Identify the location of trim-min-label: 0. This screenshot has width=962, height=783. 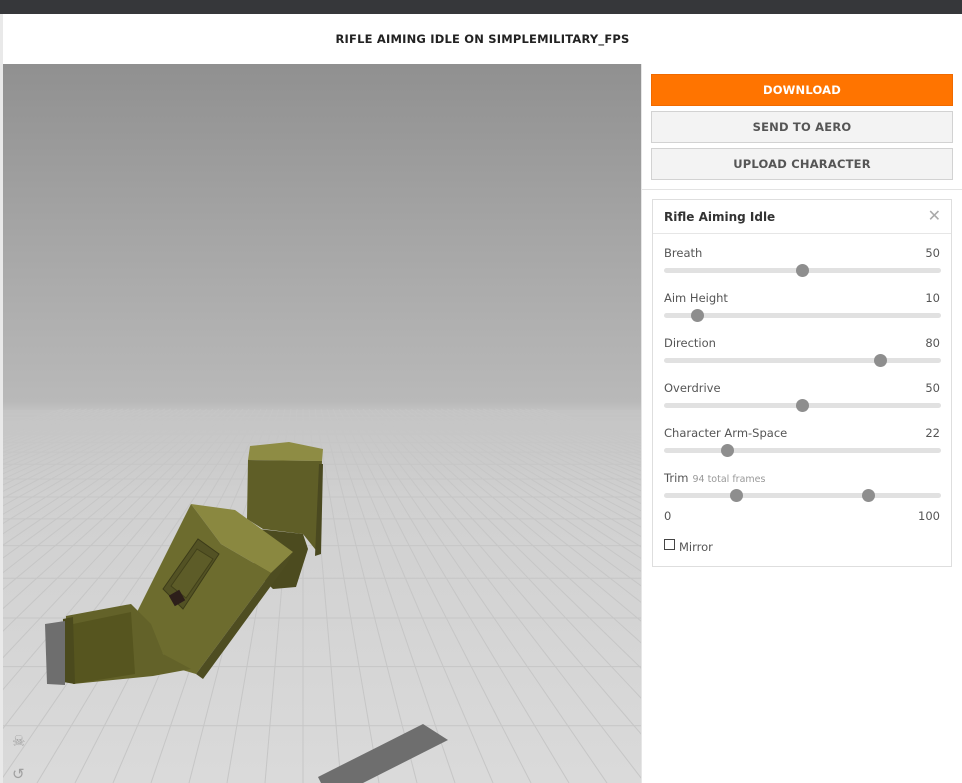
(668, 516).